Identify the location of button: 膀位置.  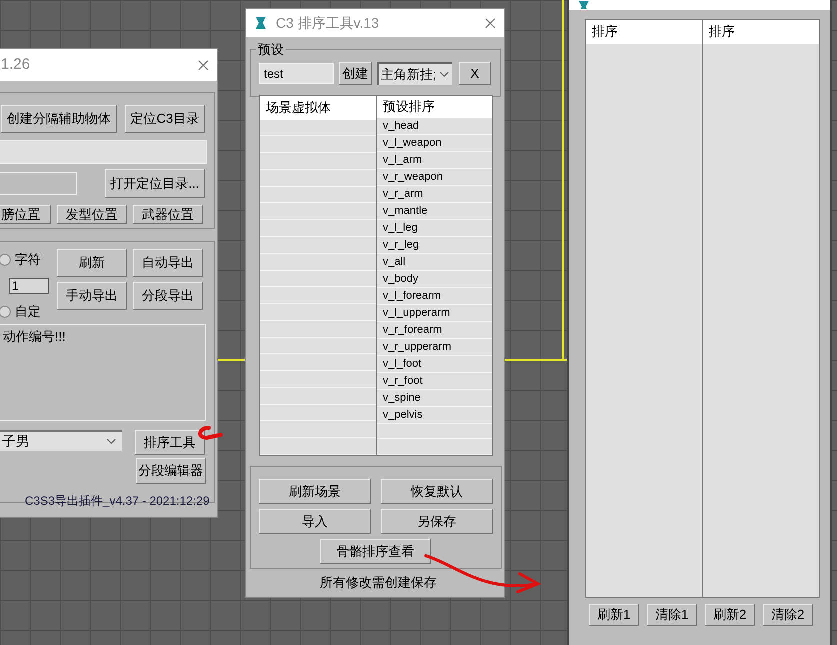
(25, 214).